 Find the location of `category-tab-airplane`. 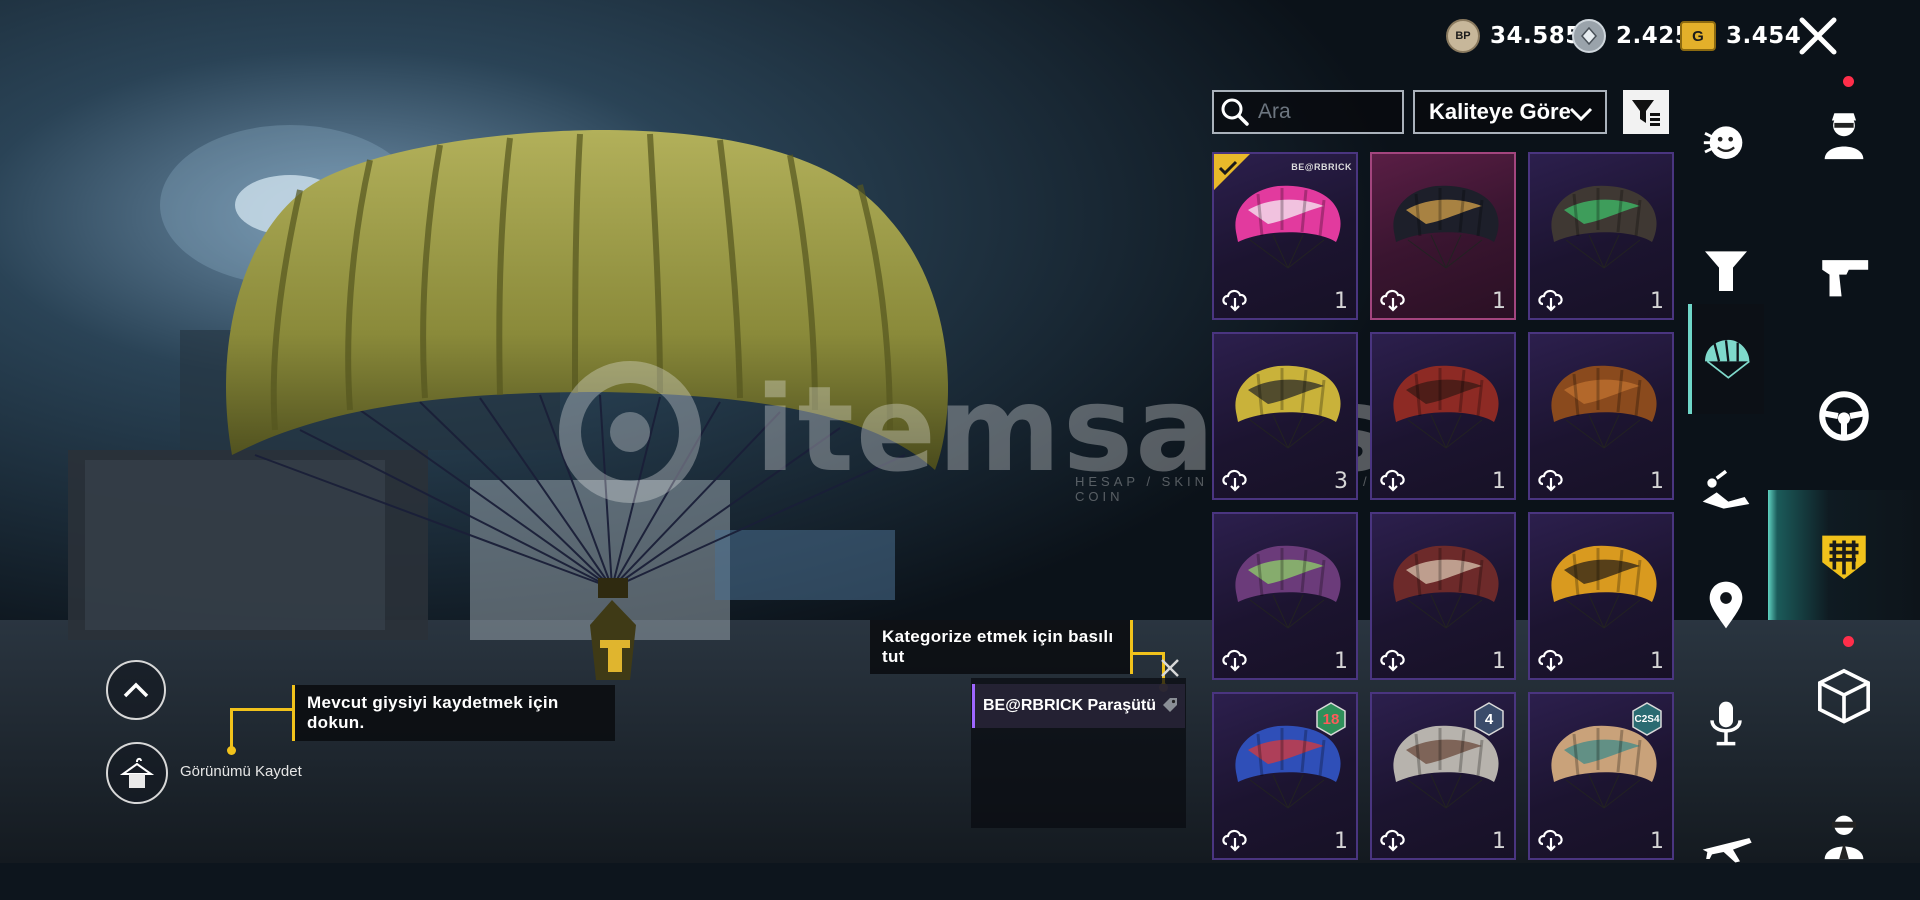

category-tab-airplane is located at coordinates (1726, 845).